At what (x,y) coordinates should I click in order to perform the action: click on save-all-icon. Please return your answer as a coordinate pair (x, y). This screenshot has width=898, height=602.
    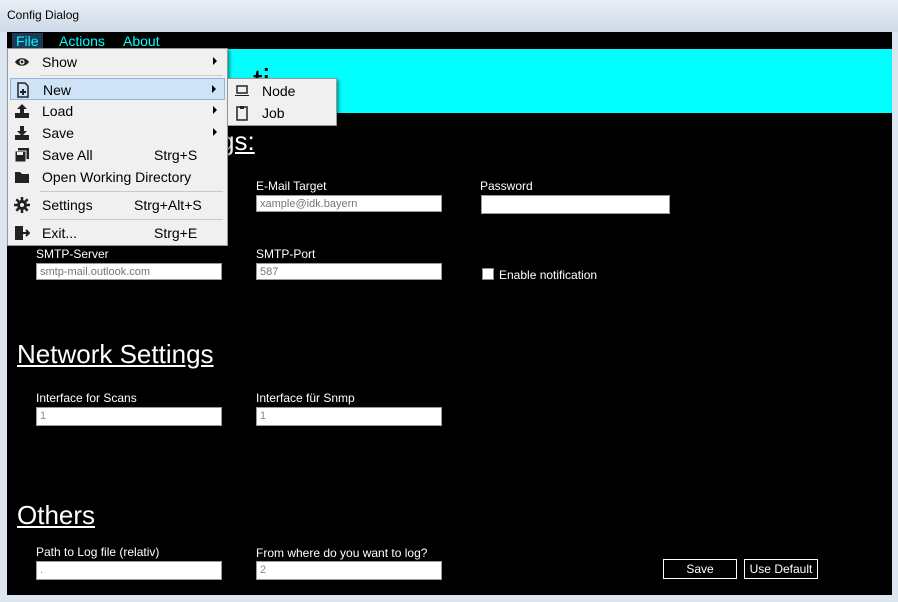
    Looking at the image, I should click on (21, 155).